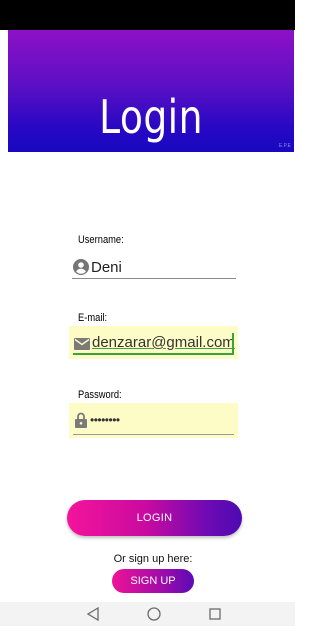 The width and height of the screenshot is (320, 631). I want to click on username-field: Deni, so click(154, 267).